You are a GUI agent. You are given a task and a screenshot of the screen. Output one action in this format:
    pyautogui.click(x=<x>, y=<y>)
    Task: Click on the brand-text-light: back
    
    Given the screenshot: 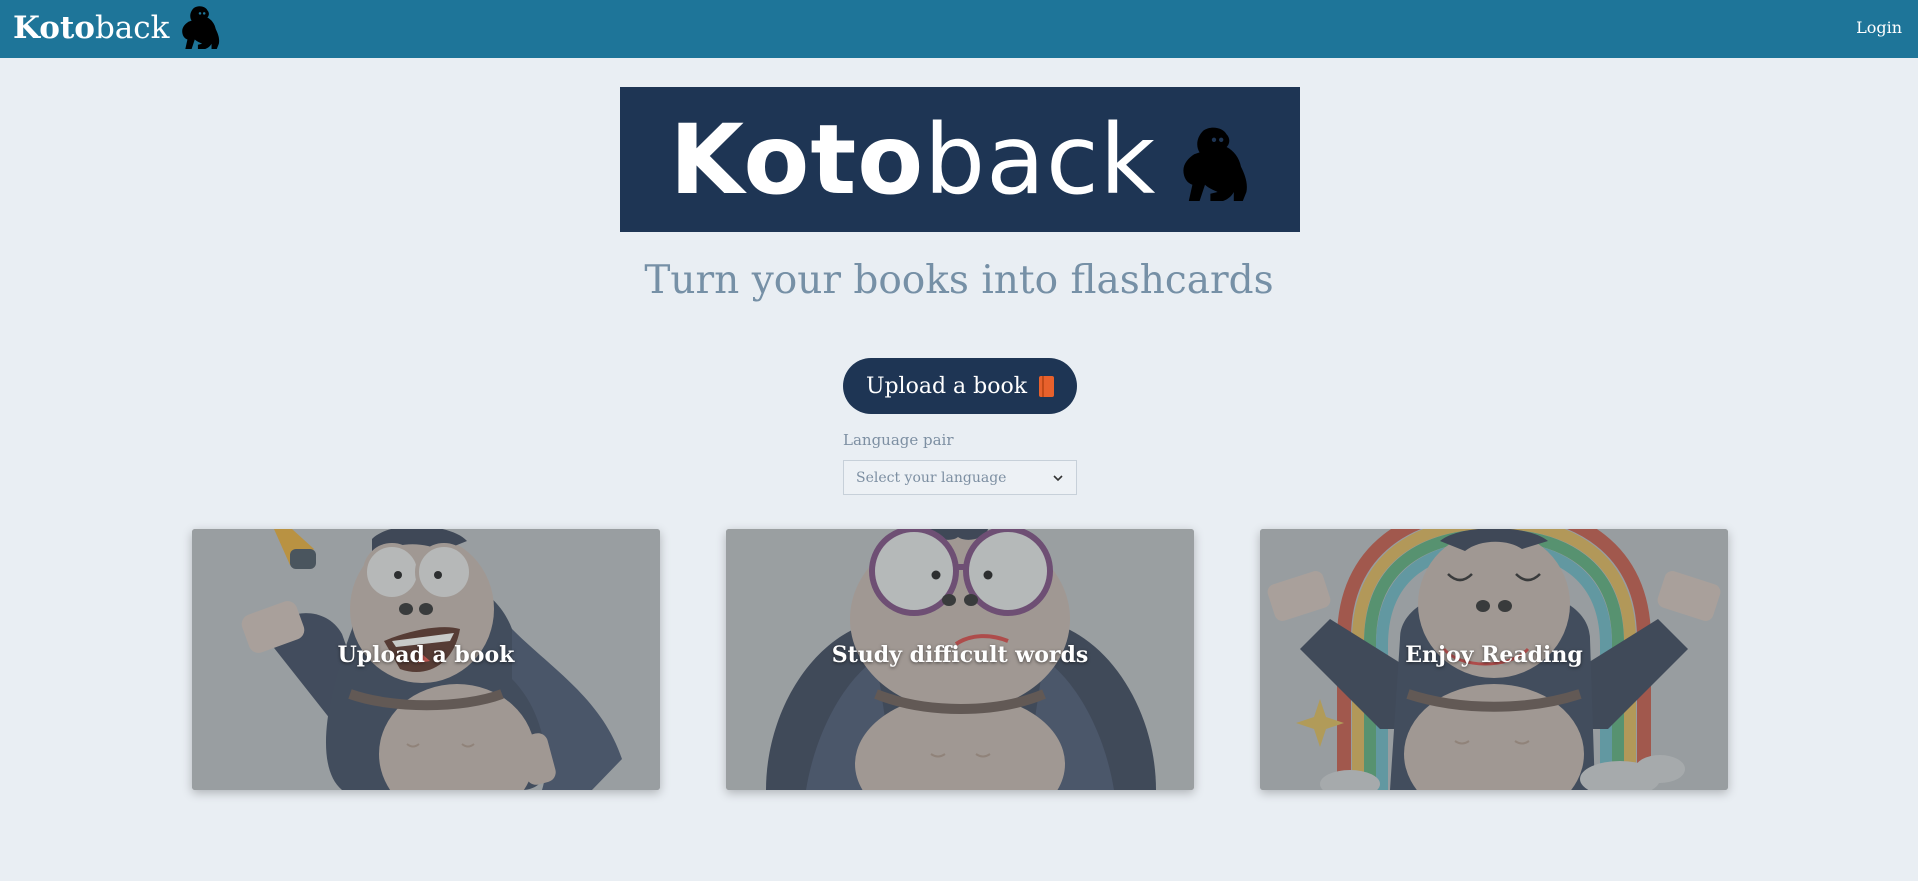 What is the action you would take?
    pyautogui.click(x=132, y=28)
    